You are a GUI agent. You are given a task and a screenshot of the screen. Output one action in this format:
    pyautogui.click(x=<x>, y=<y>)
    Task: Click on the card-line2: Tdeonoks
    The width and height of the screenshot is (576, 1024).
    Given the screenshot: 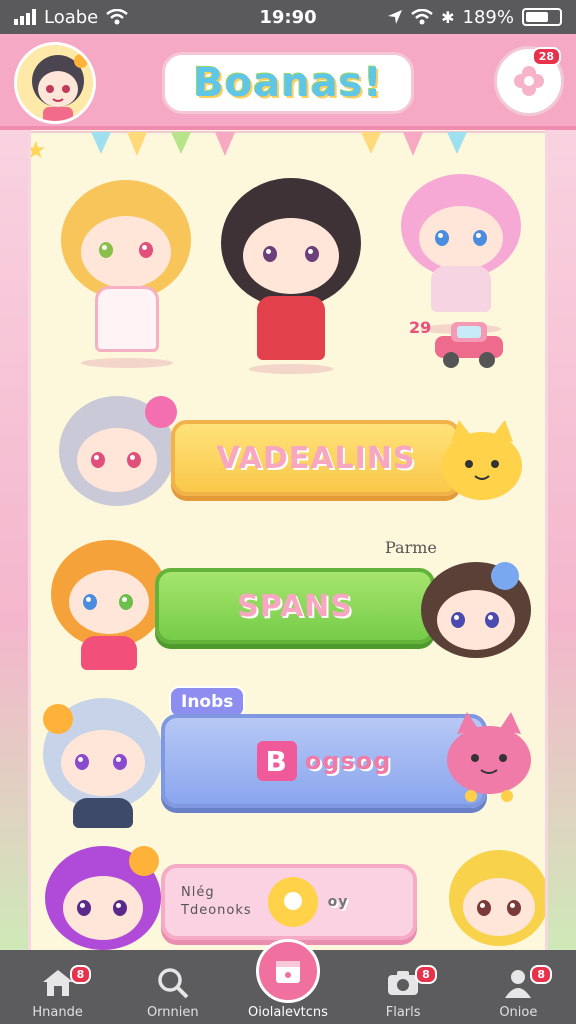 What is the action you would take?
    pyautogui.click(x=216, y=910)
    